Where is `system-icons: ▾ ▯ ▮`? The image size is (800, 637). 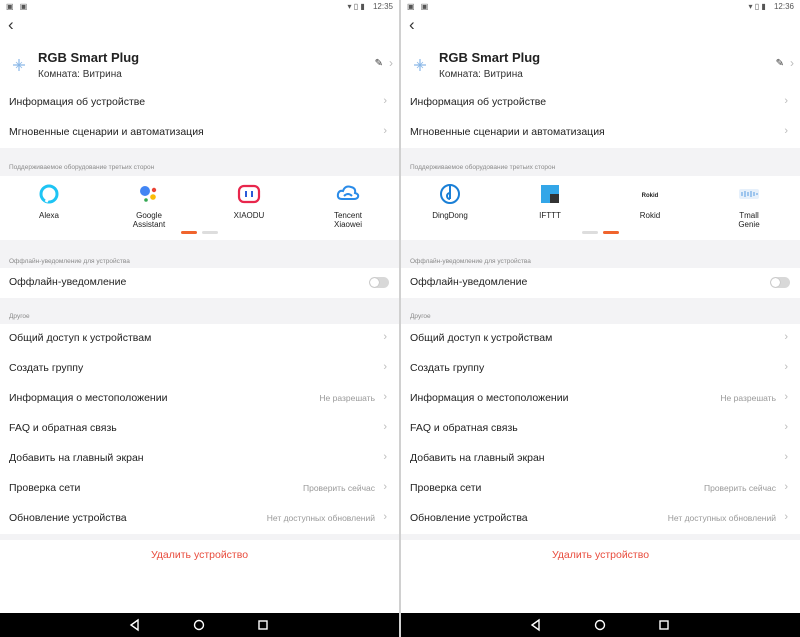
system-icons: ▾ ▯ ▮ is located at coordinates (356, 6).